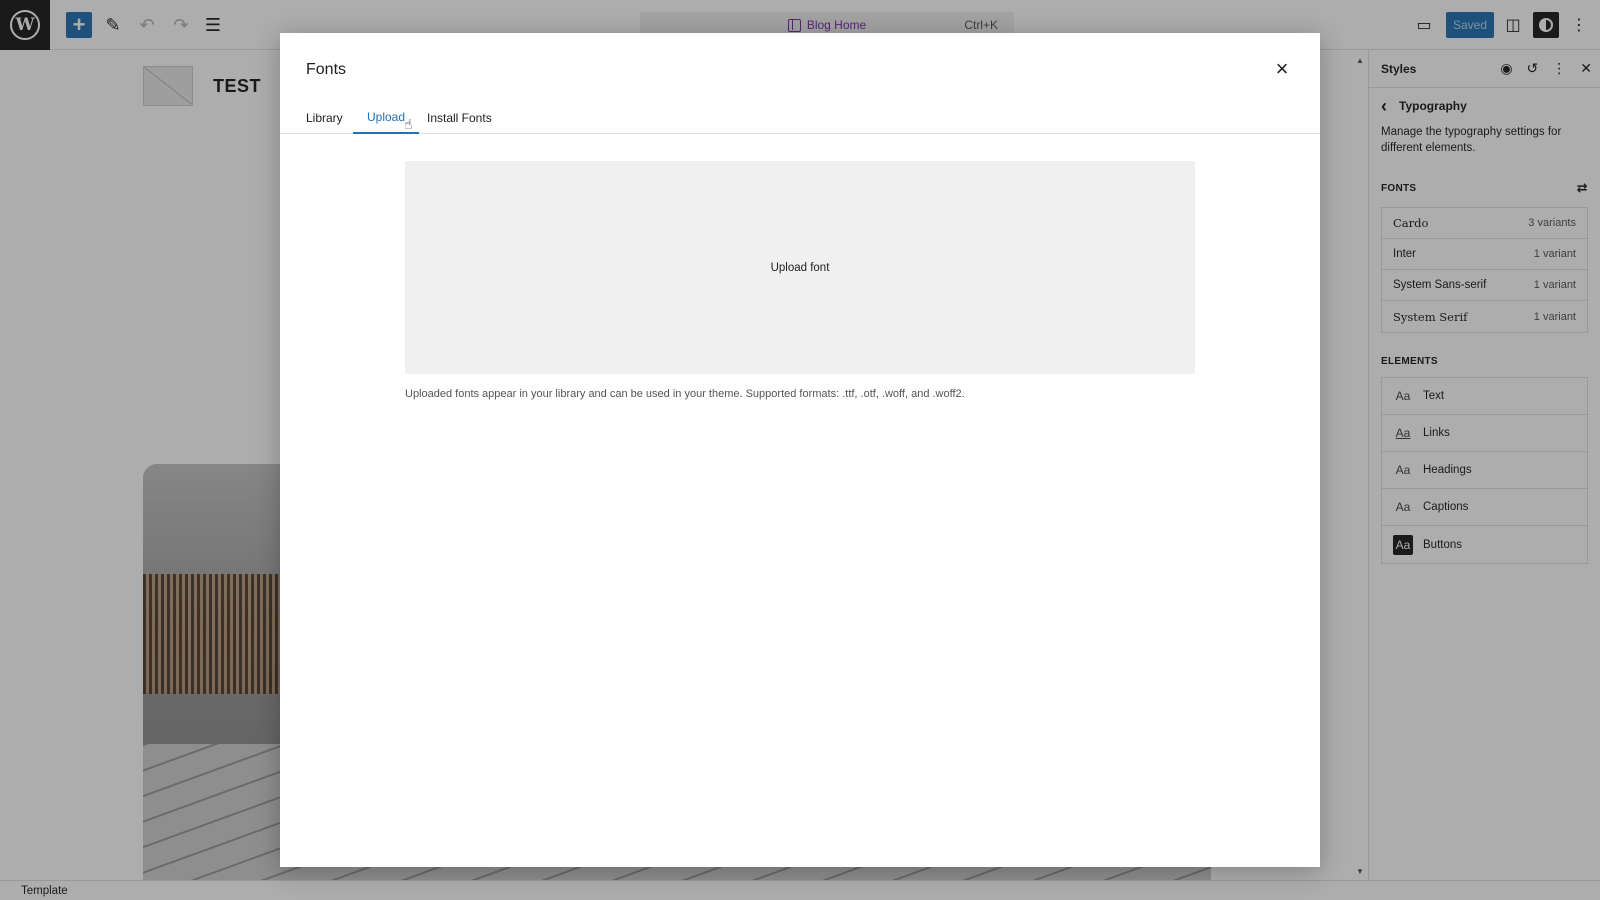  What do you see at coordinates (800, 117) in the screenshot?
I see `modal-tabs: Library Upload Install Fonts` at bounding box center [800, 117].